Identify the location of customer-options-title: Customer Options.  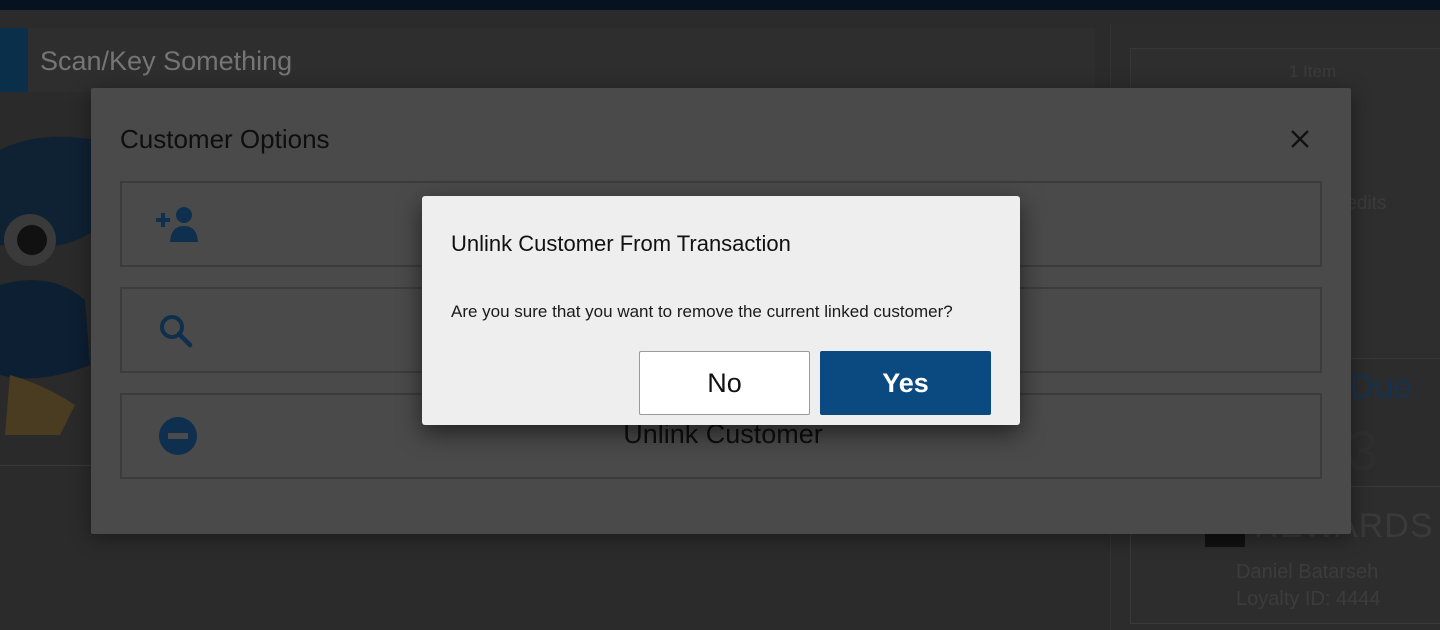
(225, 139).